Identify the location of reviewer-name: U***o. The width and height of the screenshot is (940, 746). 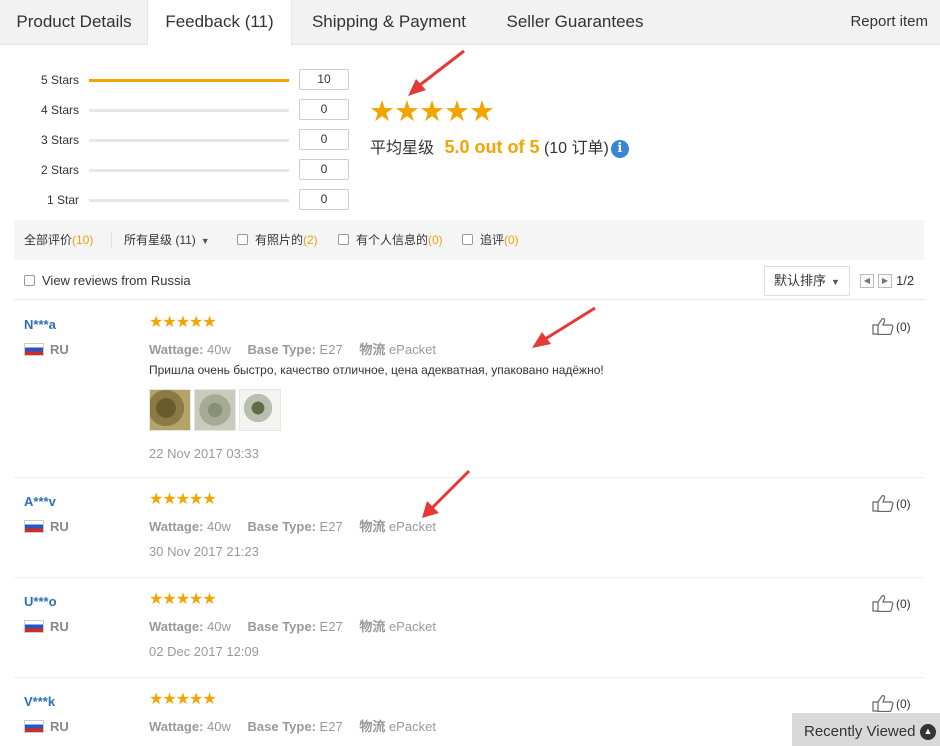
(40, 601).